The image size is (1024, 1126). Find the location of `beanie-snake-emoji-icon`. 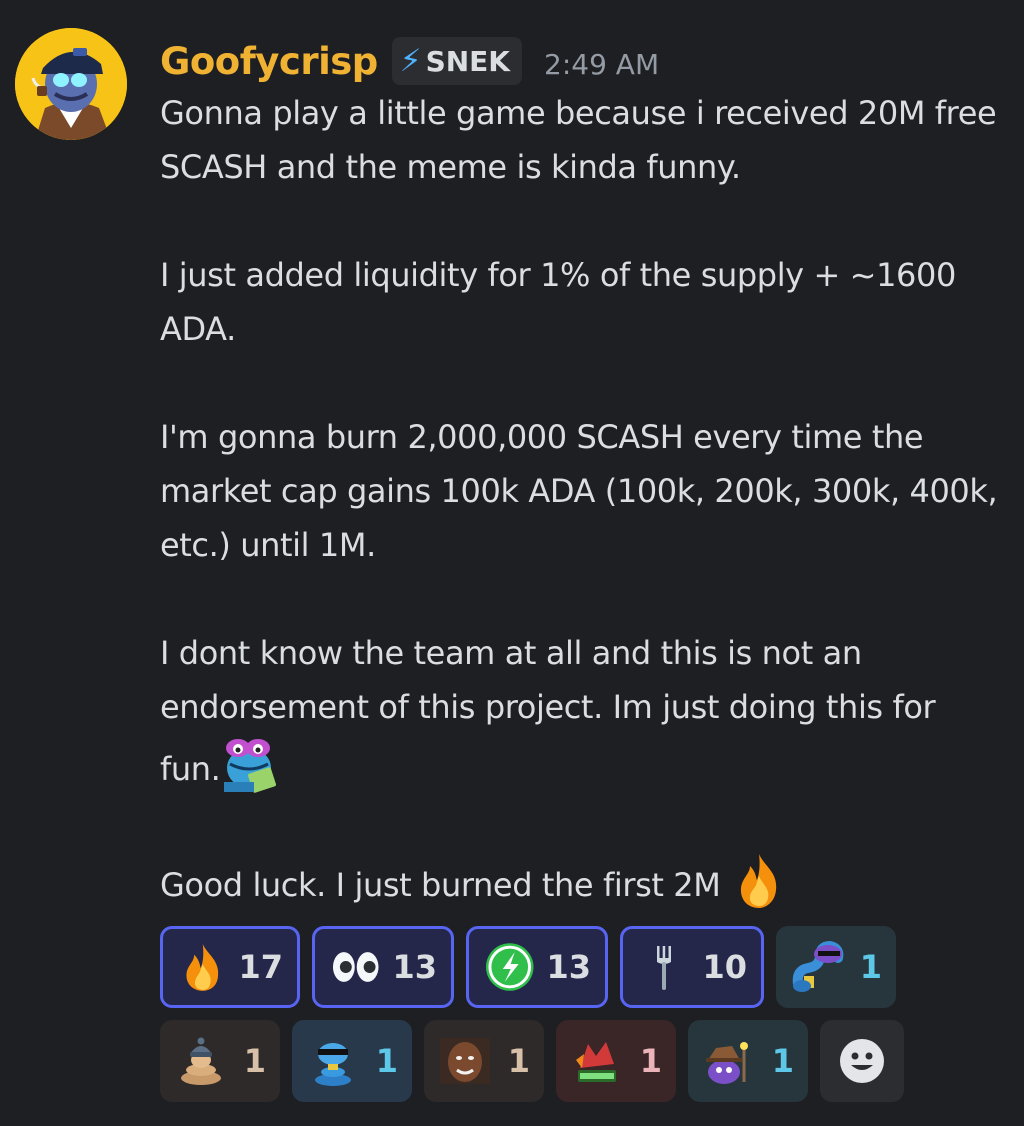

beanie-snake-emoji-icon is located at coordinates (201, 1061).